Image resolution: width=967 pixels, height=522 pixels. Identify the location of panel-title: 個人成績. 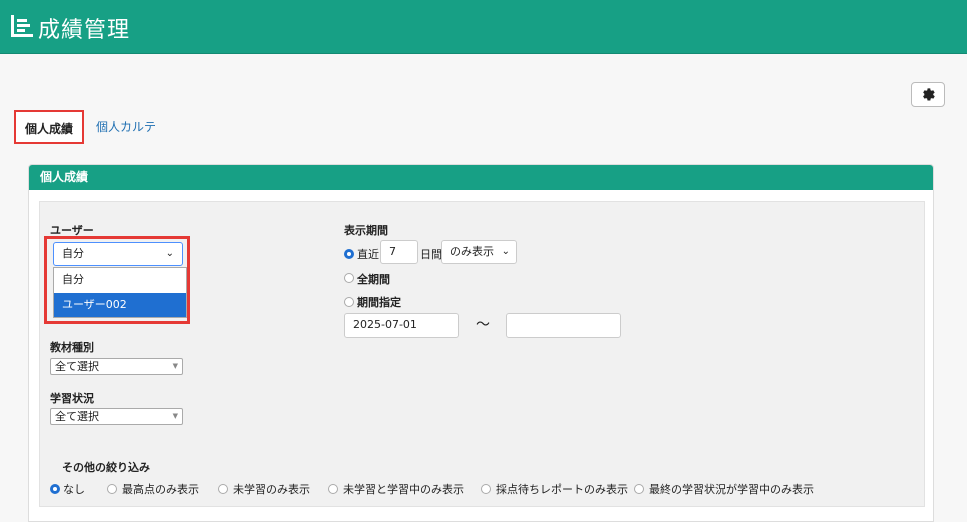
(481, 177).